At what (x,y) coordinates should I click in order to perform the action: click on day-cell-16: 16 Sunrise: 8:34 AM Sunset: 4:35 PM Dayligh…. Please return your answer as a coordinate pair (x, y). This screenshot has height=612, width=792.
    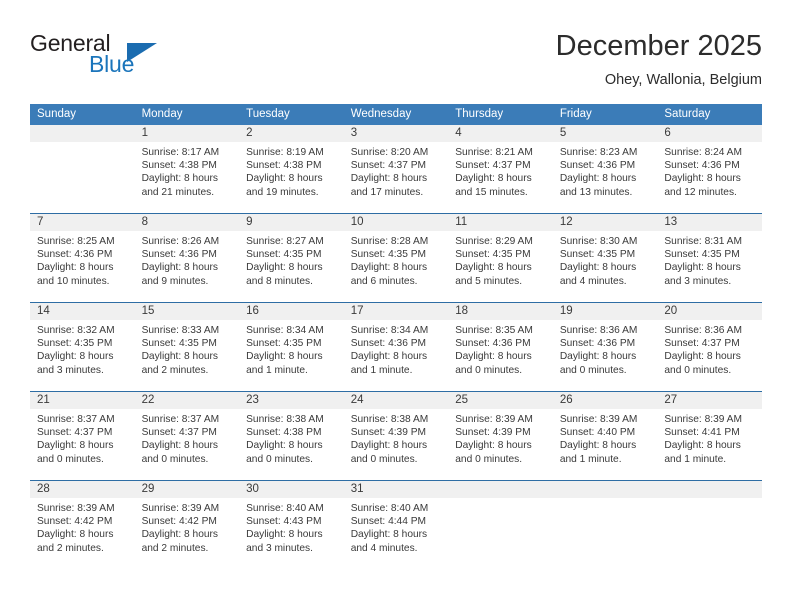
    Looking at the image, I should click on (291, 347).